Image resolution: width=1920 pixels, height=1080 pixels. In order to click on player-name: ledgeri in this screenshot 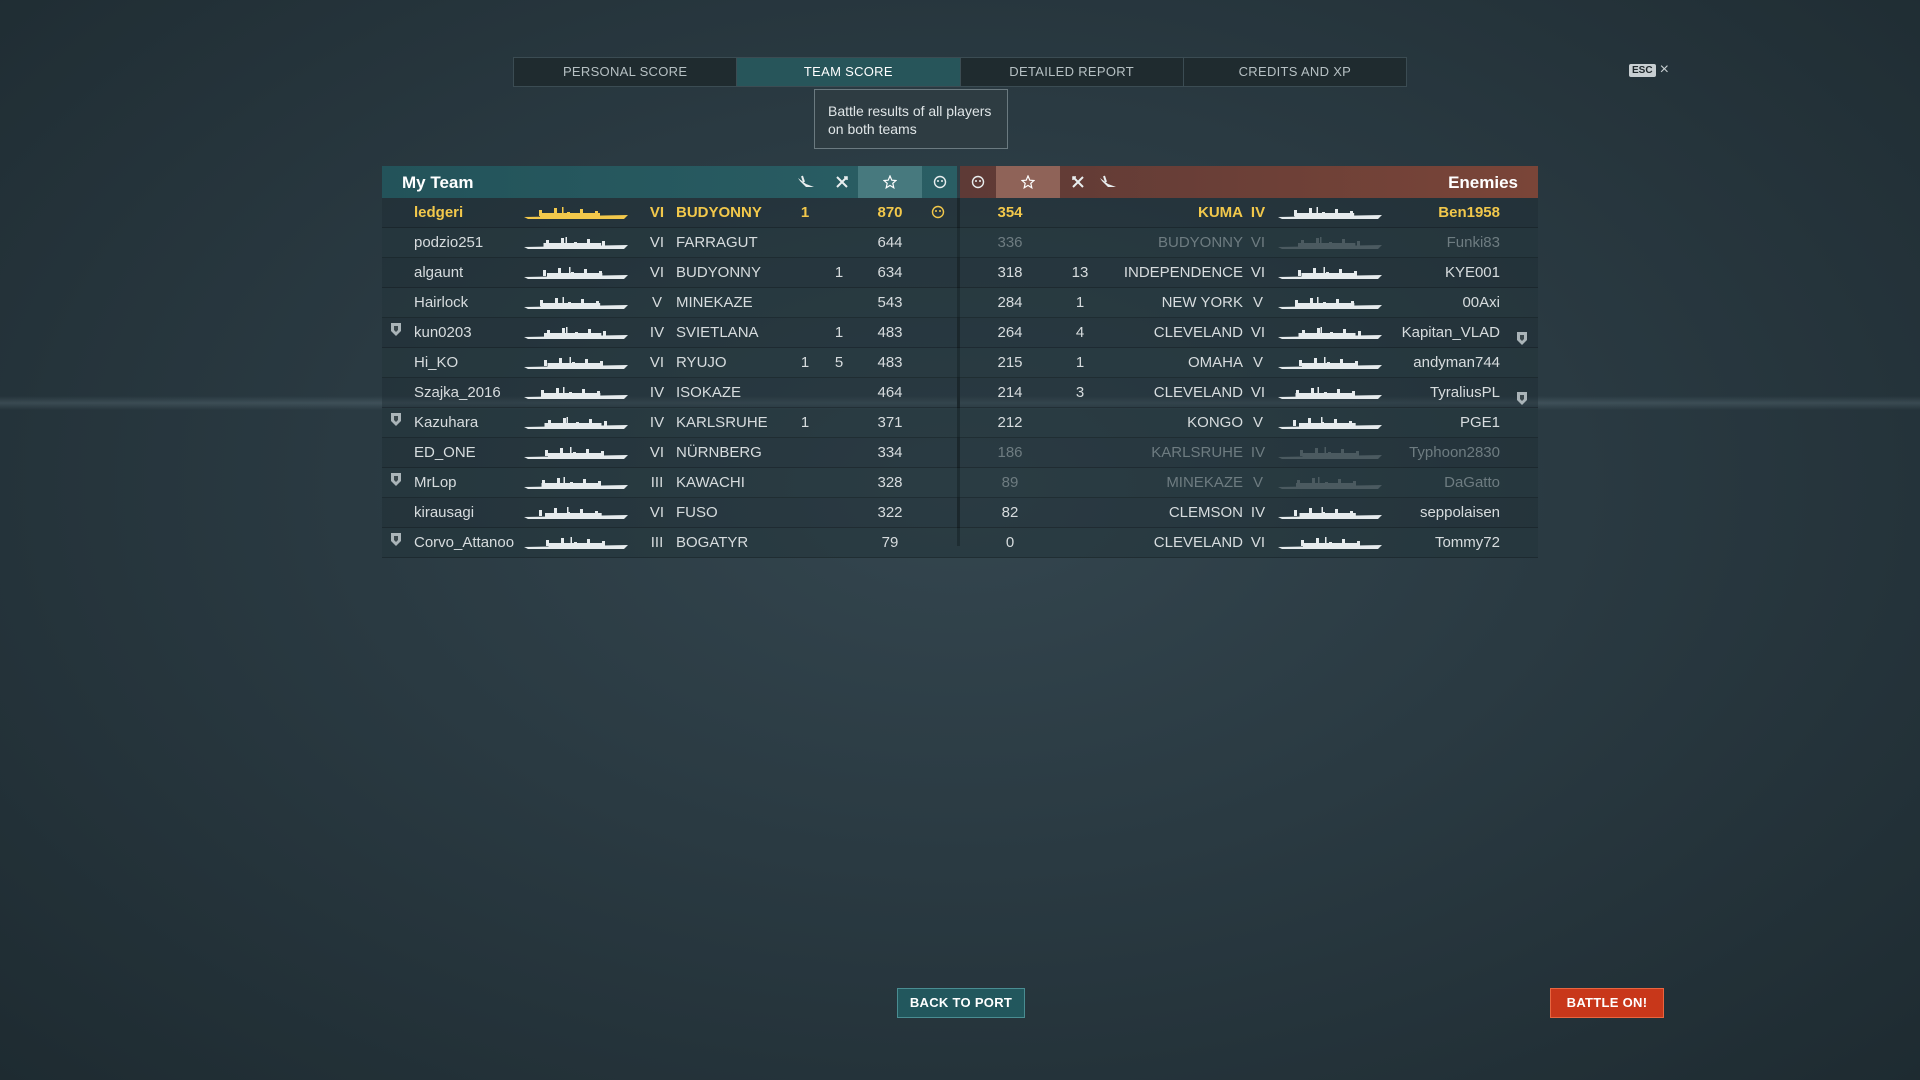, I will do `click(438, 212)`.